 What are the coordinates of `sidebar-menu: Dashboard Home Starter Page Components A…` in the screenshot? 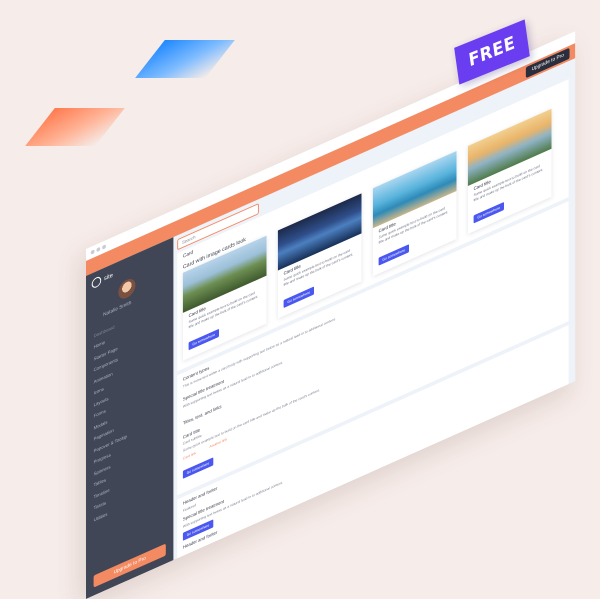 It's located at (132, 411).